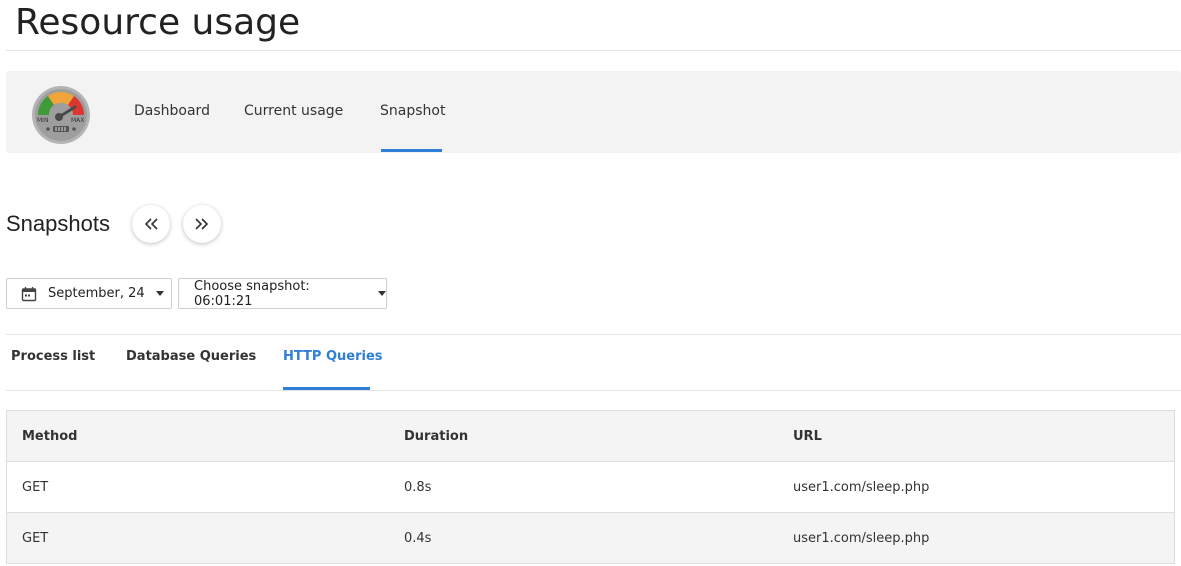 The image size is (1181, 566). Describe the element at coordinates (29, 293) in the screenshot. I see `calendar-icon` at that location.